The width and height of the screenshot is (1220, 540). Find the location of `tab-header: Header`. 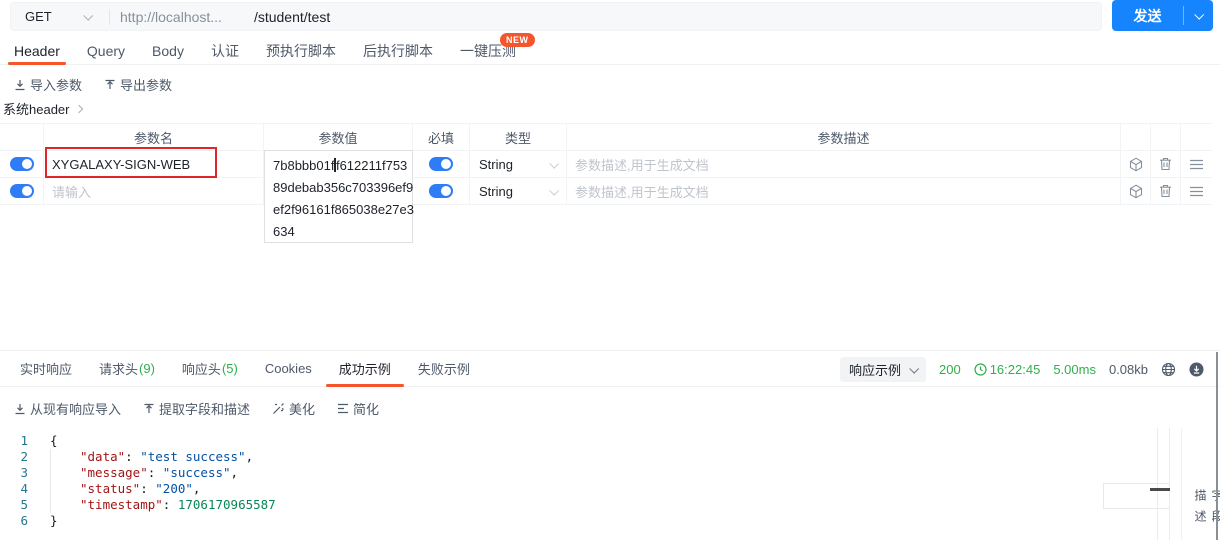

tab-header: Header is located at coordinates (37, 51).